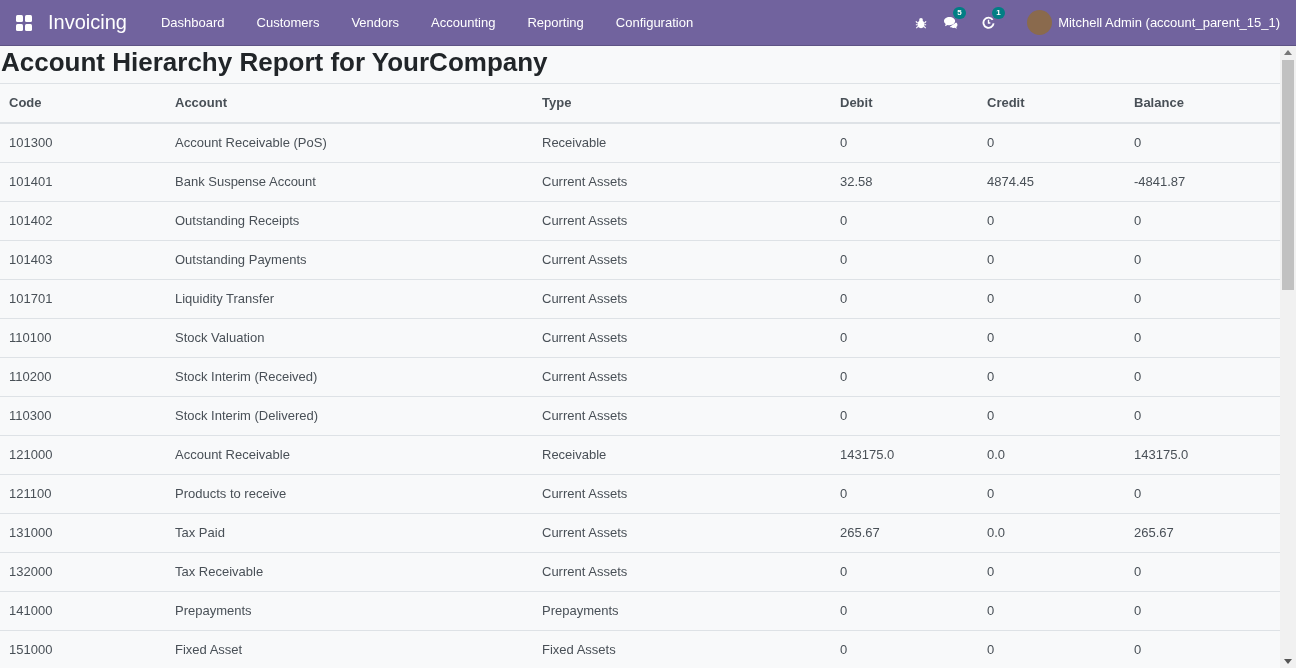 Image resolution: width=1296 pixels, height=668 pixels. What do you see at coordinates (83, 416) in the screenshot?
I see `table-cell: 110300` at bounding box center [83, 416].